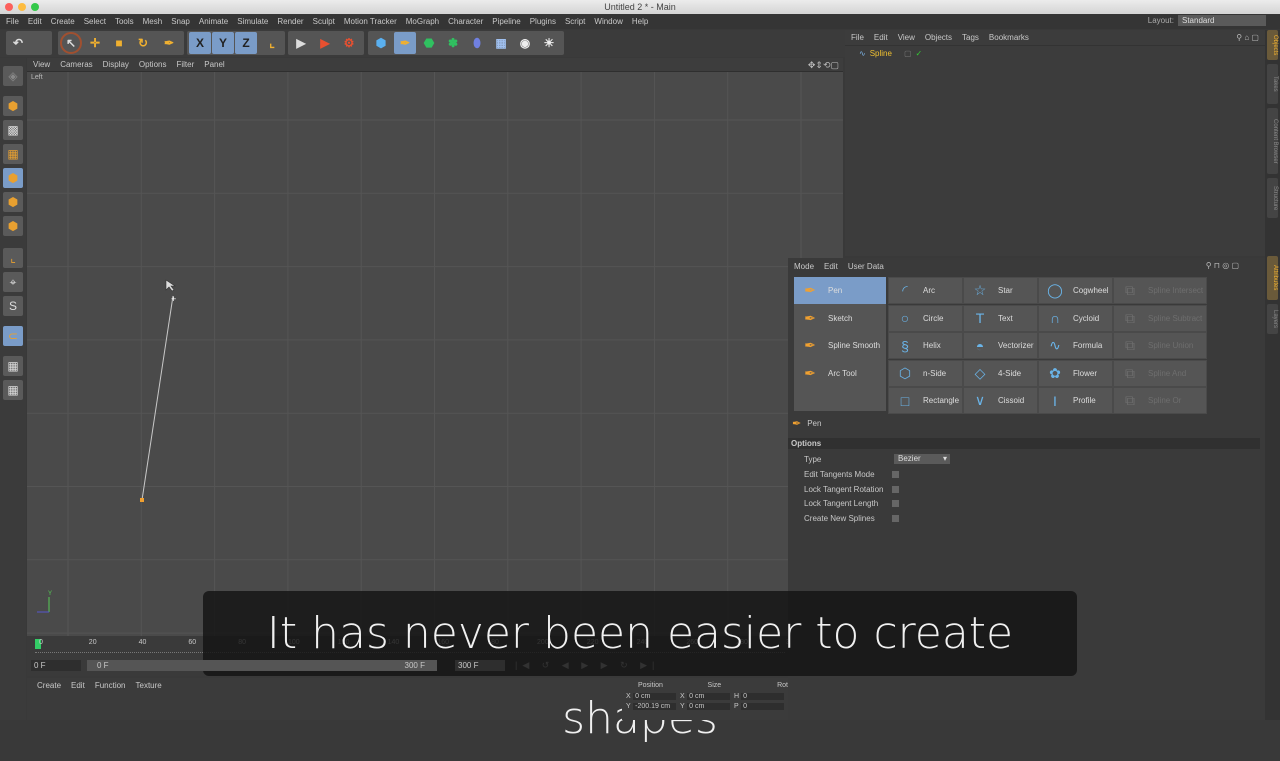 Image resolution: width=1280 pixels, height=761 pixels. What do you see at coordinates (831, 266) in the screenshot?
I see `attr-menu-edit: Edit` at bounding box center [831, 266].